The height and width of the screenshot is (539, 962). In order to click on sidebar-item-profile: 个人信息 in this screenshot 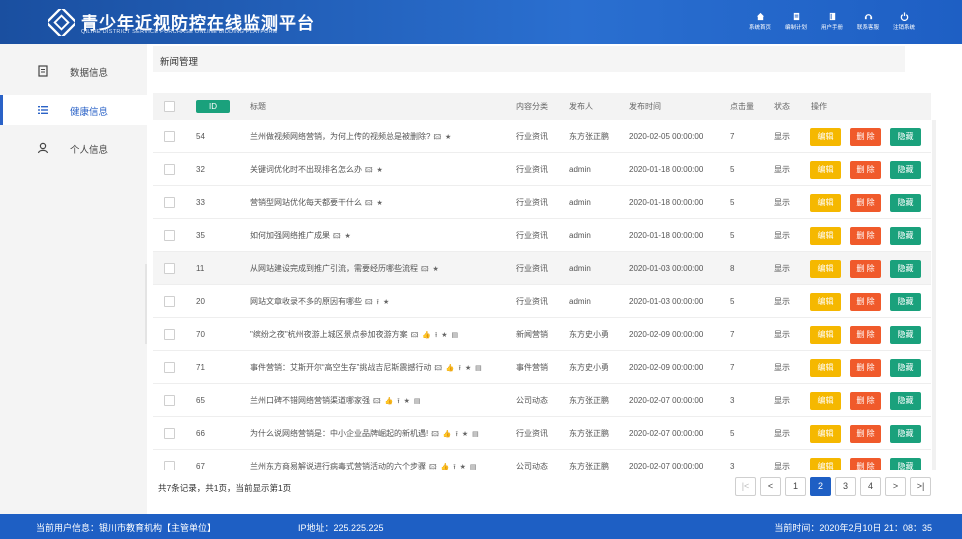, I will do `click(73, 148)`.